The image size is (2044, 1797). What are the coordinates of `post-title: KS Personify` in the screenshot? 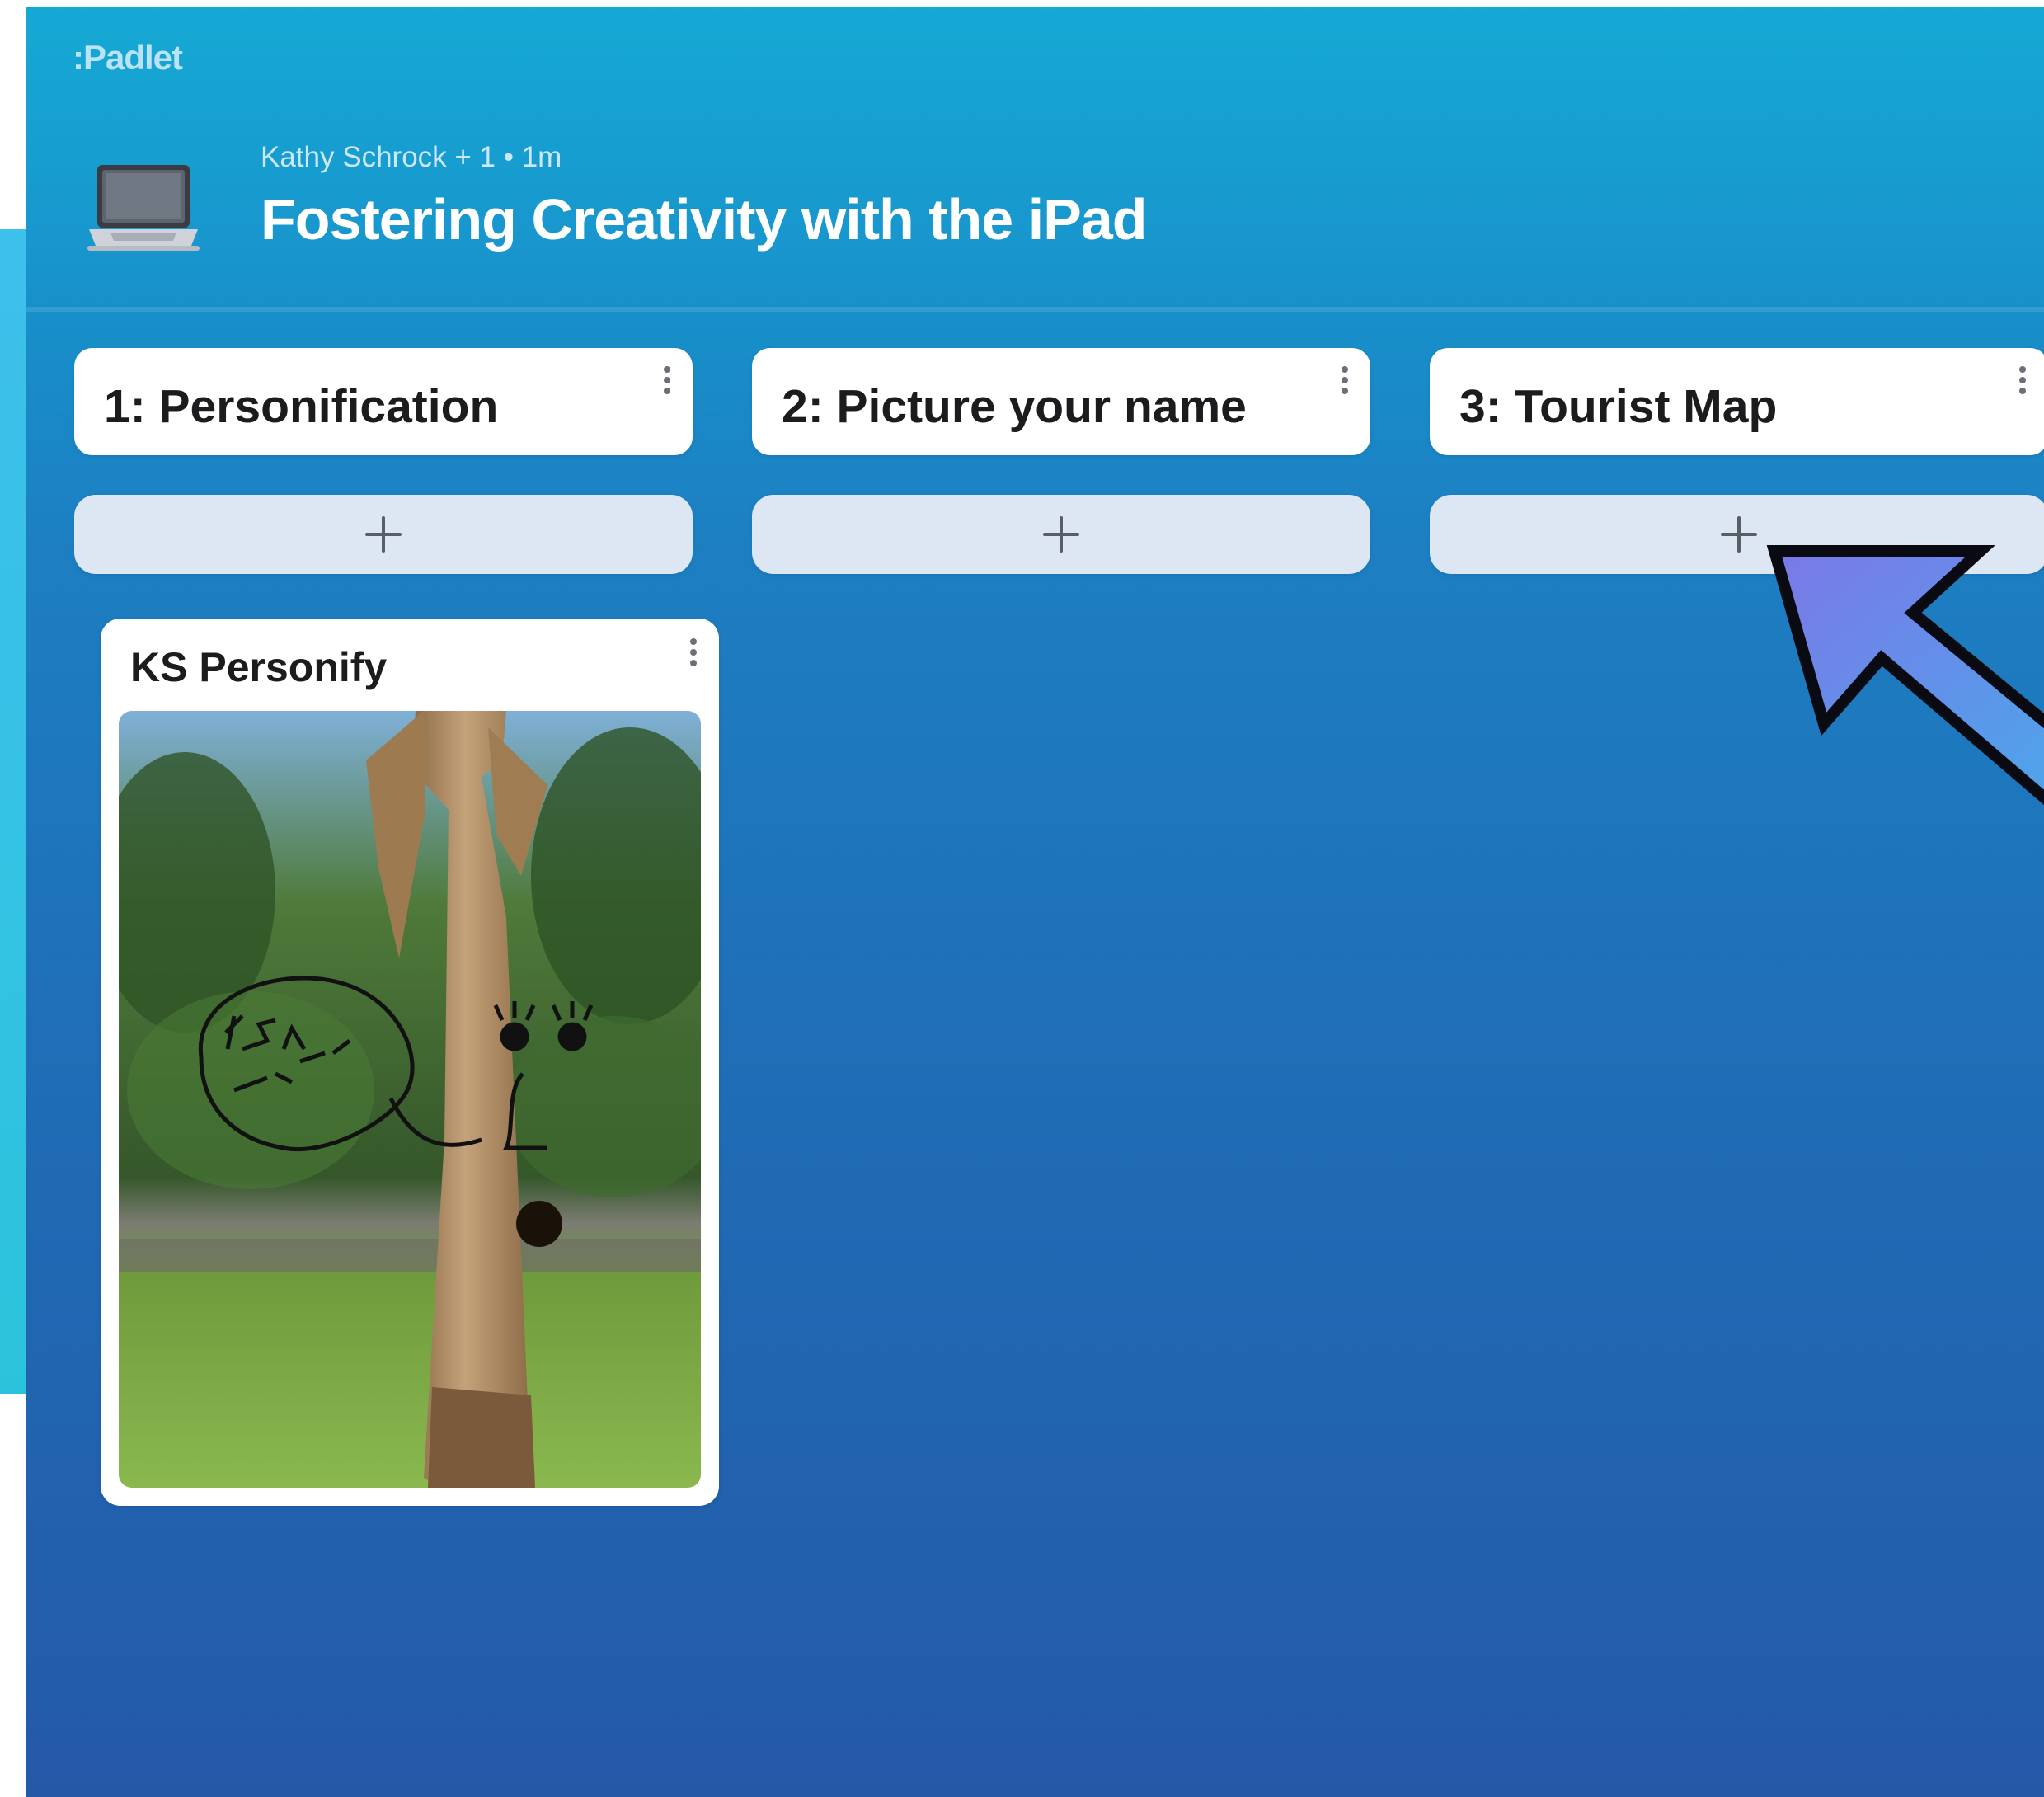 It's located at (259, 667).